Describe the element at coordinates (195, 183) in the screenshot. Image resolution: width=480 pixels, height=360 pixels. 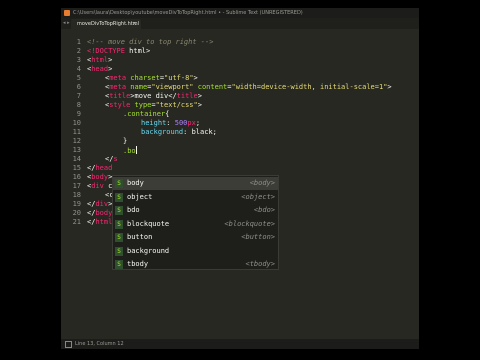
I see `autocomplete-item: Sbody <body>` at that location.